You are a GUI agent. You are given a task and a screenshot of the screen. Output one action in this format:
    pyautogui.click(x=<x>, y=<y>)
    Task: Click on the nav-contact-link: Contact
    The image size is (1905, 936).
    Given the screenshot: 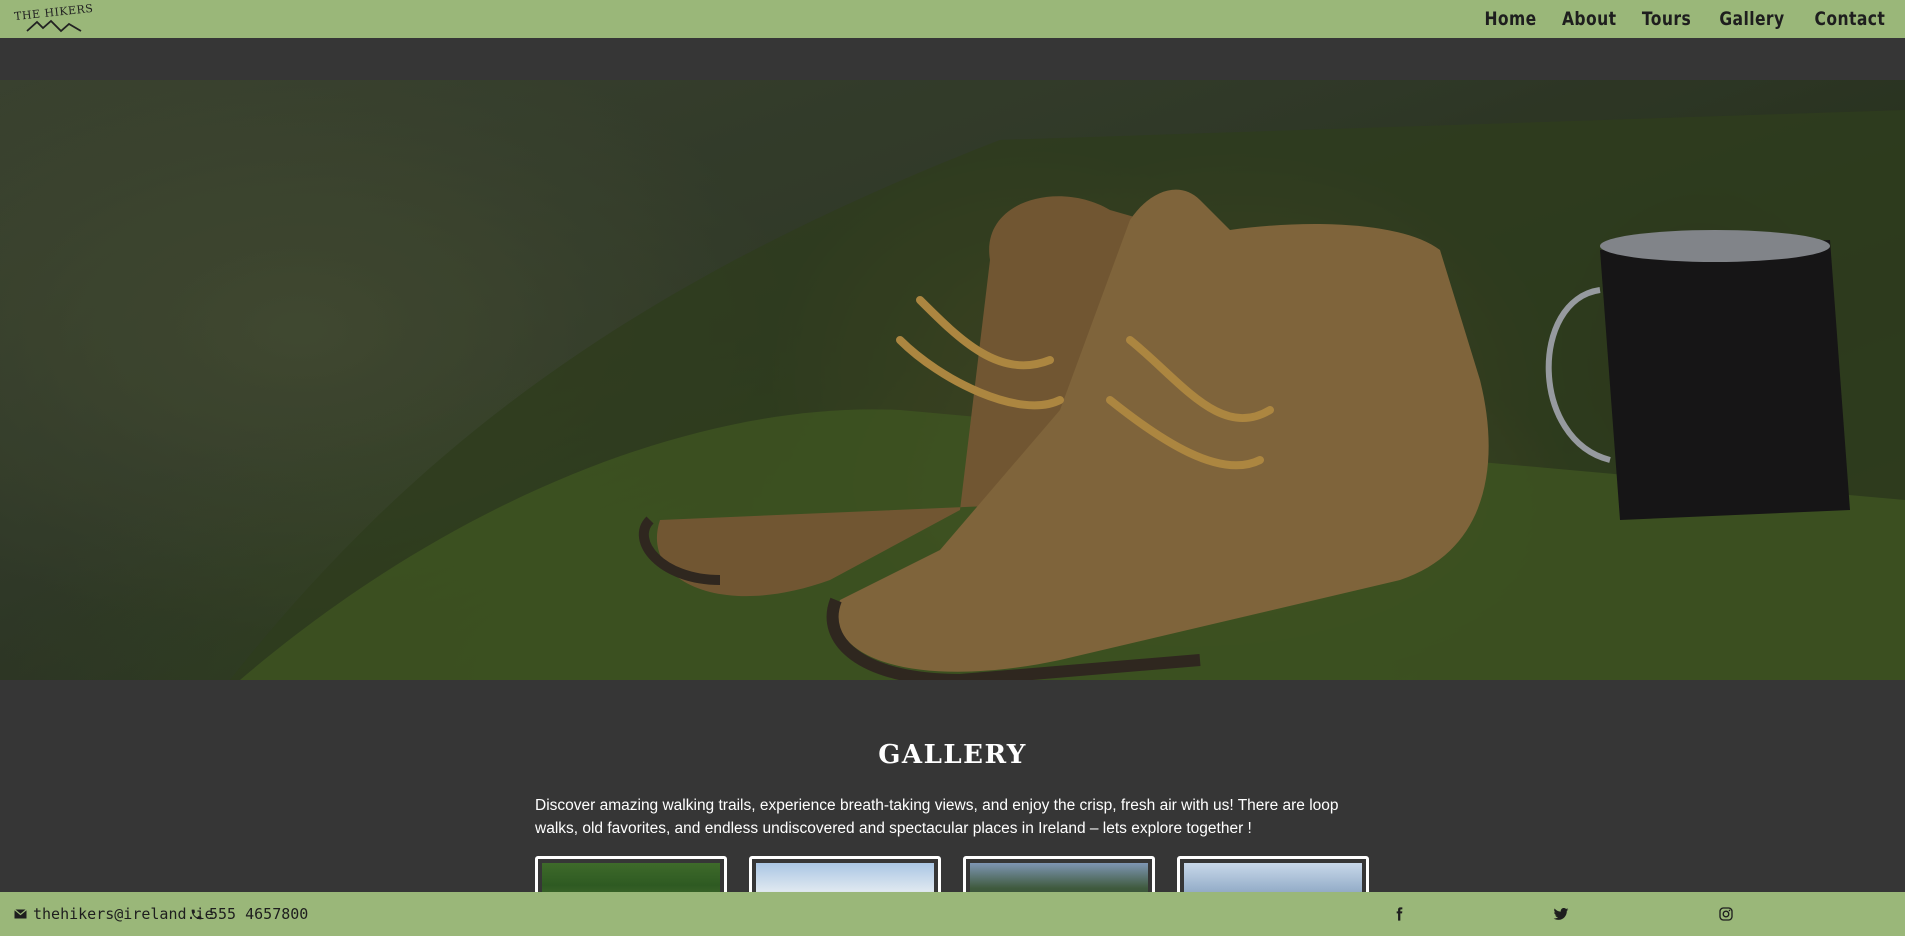 What is the action you would take?
    pyautogui.click(x=1849, y=19)
    